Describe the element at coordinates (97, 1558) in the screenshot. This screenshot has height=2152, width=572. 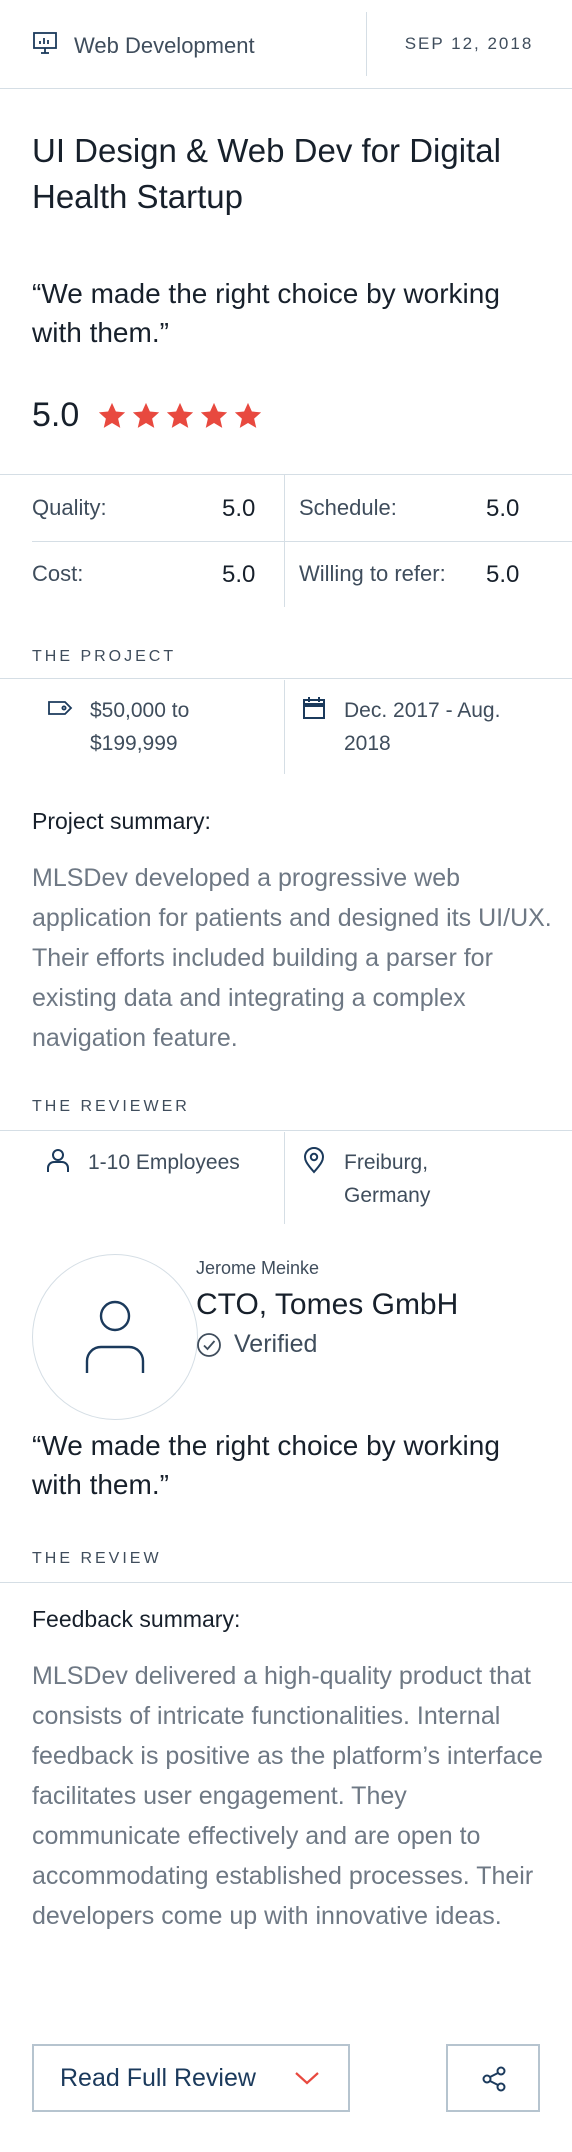
I see `review-heading: THE REVIEW` at that location.